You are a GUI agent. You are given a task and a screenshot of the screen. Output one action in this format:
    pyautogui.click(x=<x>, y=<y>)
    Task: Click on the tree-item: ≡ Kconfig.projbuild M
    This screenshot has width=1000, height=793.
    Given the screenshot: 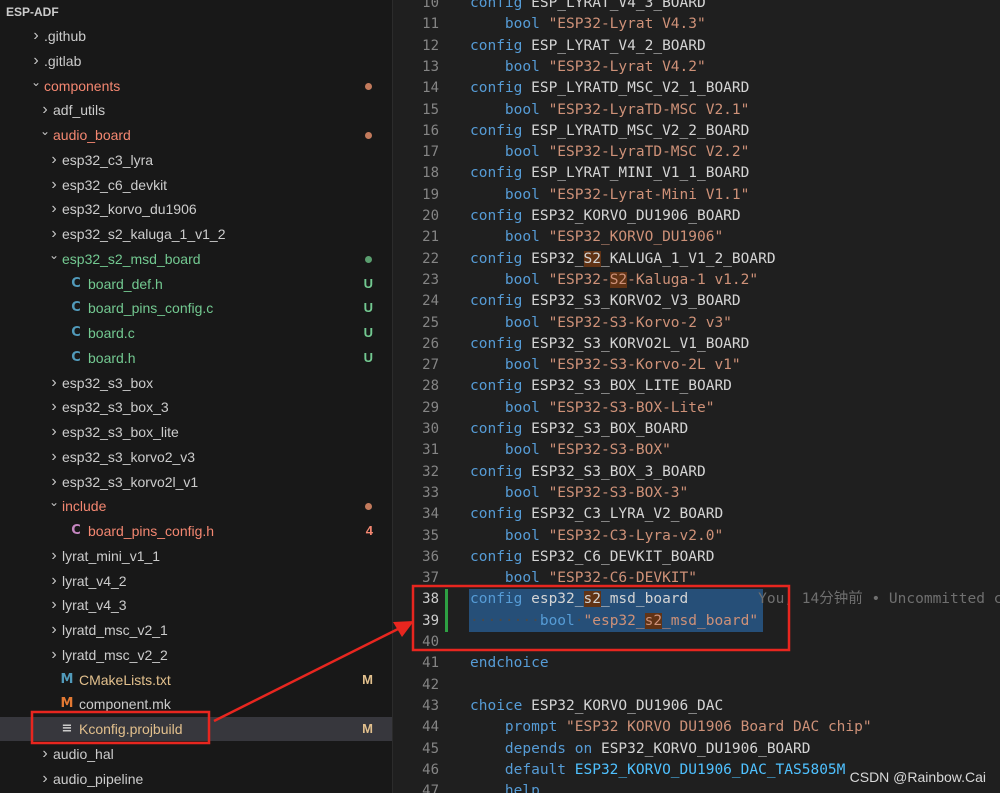 What is the action you would take?
    pyautogui.click(x=196, y=729)
    